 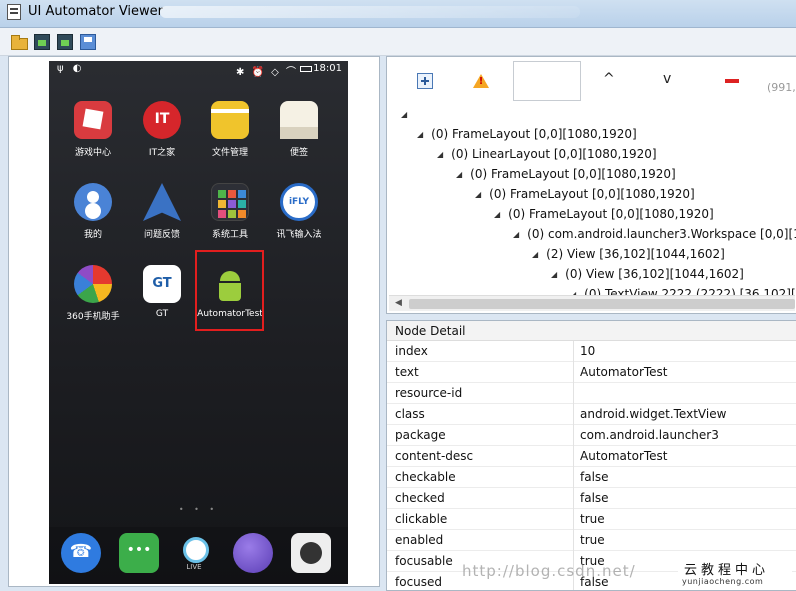 I want to click on remove-icon, so click(x=732, y=81).